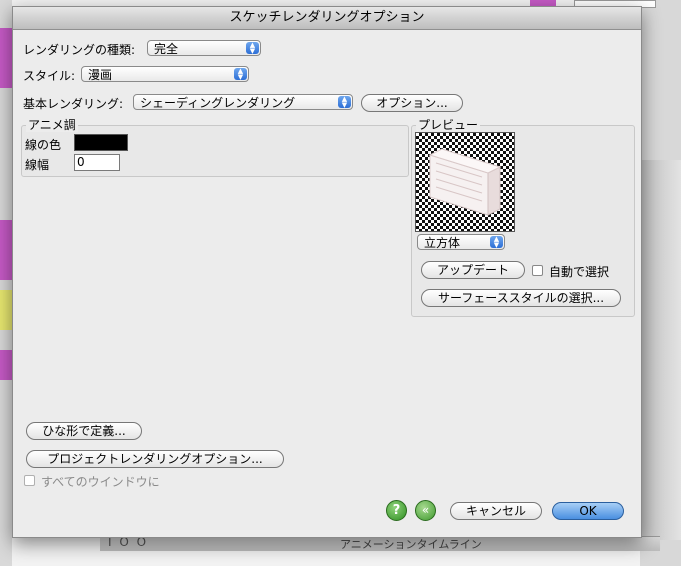 The image size is (681, 566). What do you see at coordinates (37, 165) in the screenshot?
I see `line-width-label: 線幅` at bounding box center [37, 165].